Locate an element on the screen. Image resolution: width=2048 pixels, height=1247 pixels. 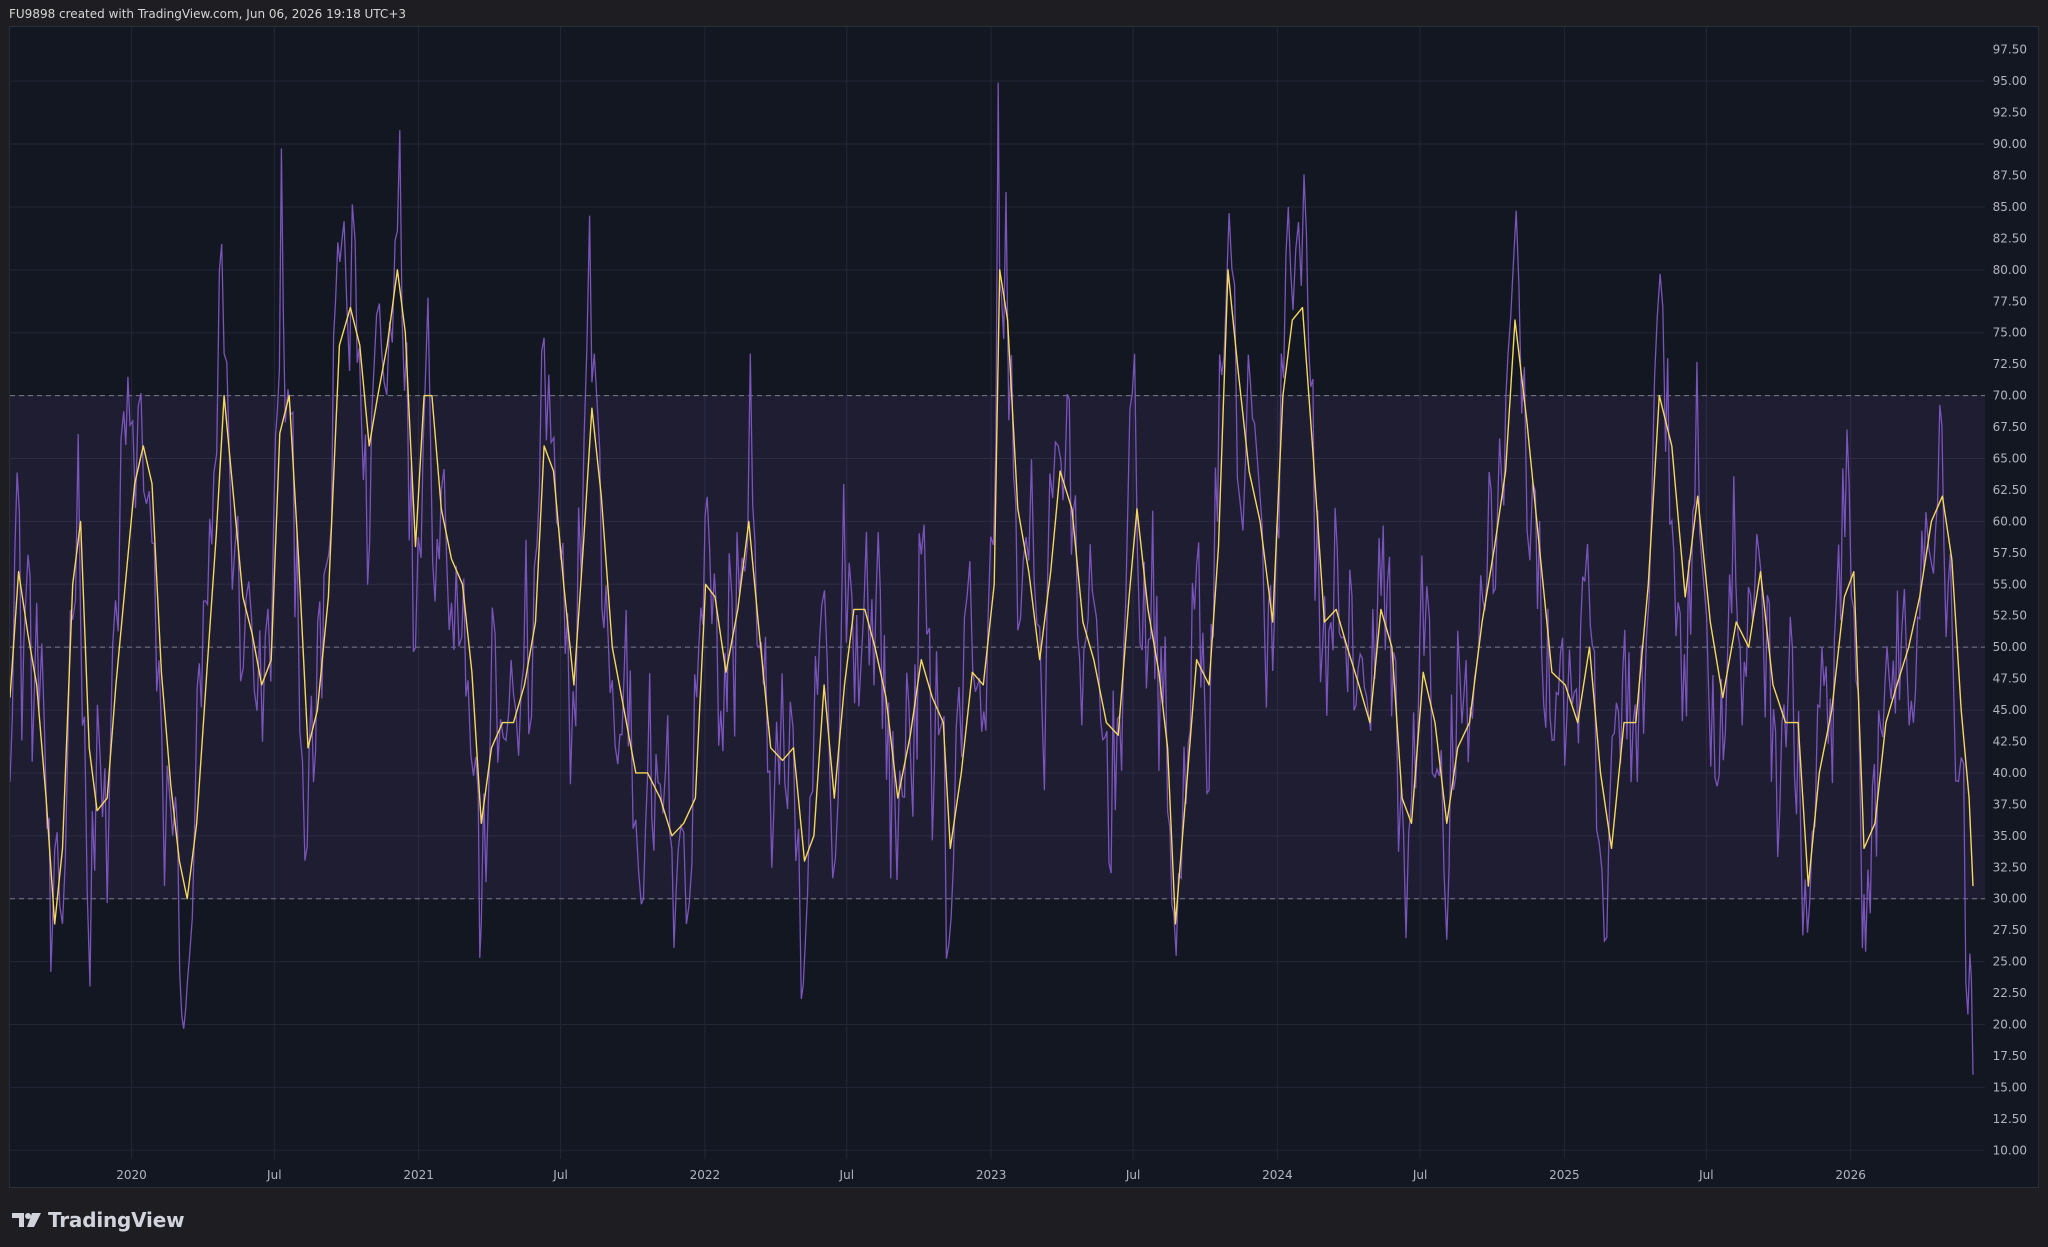
y-tick-label: 10.00 is located at coordinates (2010, 1150).